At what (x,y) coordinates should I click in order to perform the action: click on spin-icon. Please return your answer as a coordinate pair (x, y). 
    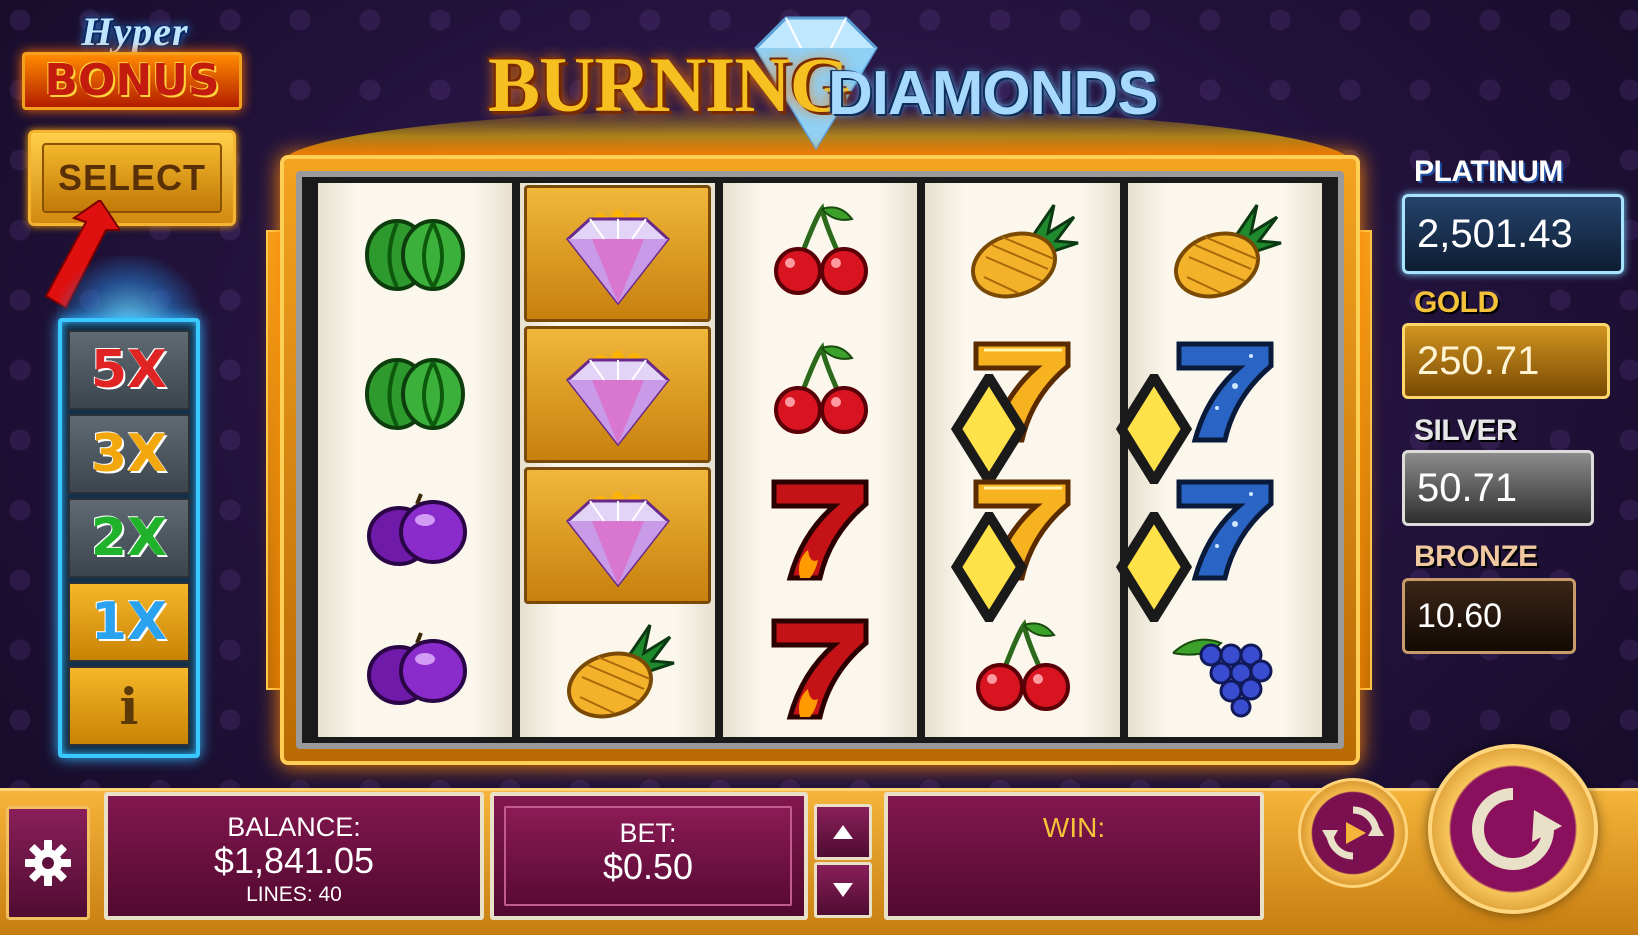
    Looking at the image, I should click on (1517, 829).